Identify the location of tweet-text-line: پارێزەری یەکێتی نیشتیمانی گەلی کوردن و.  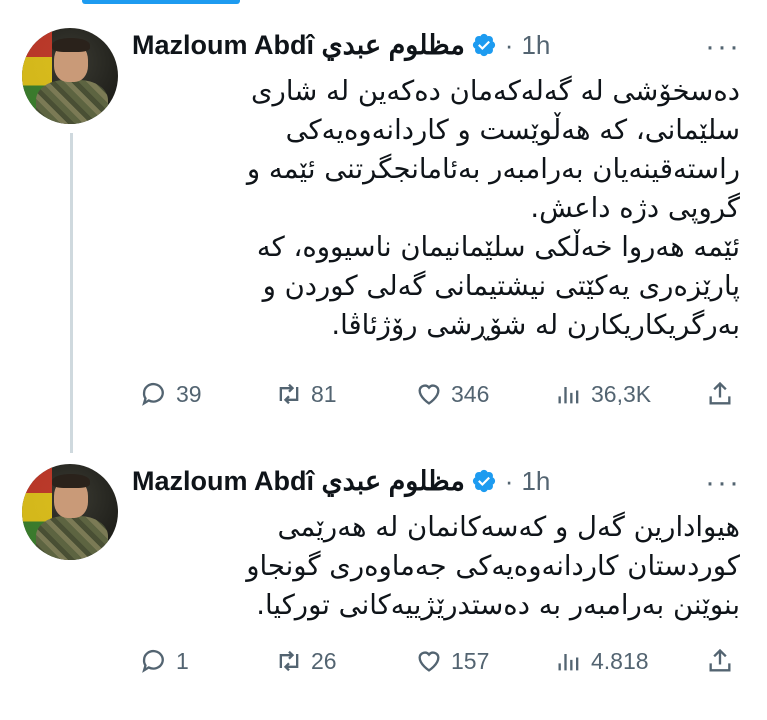
(501, 286).